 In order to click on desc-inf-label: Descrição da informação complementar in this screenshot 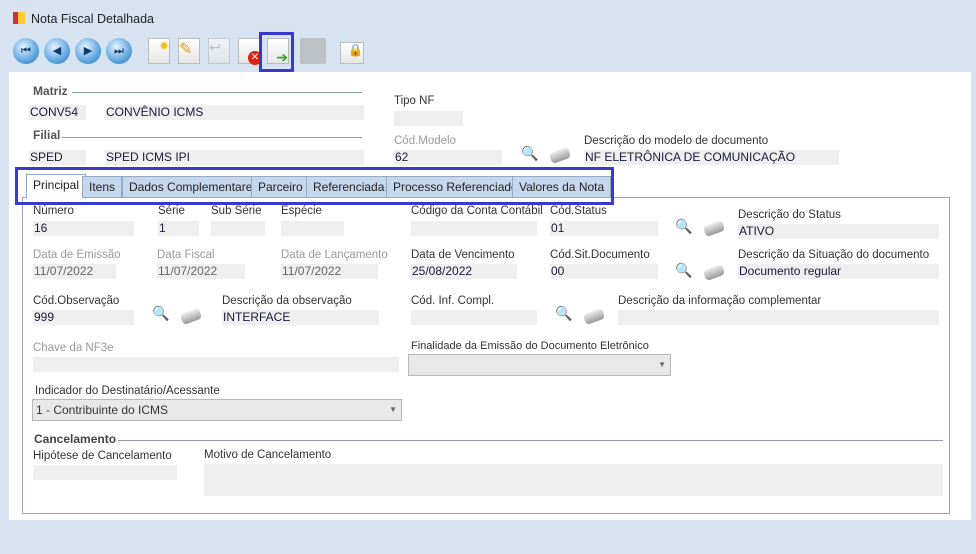, I will do `click(720, 301)`.